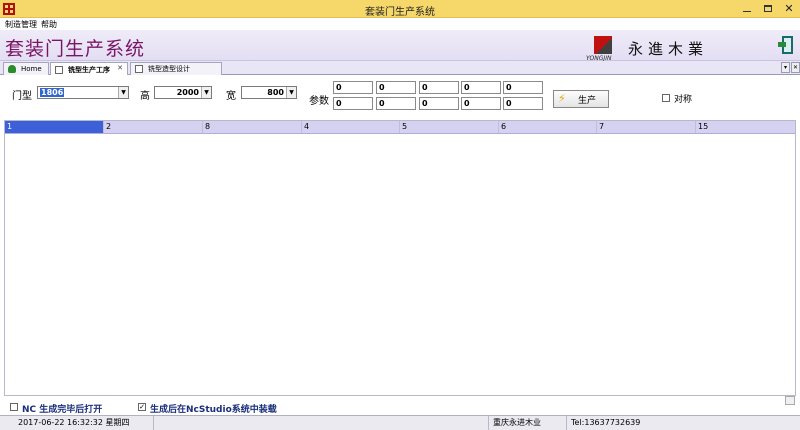 The width and height of the screenshot is (800, 430). I want to click on door-type-value: 1806, so click(52, 92).